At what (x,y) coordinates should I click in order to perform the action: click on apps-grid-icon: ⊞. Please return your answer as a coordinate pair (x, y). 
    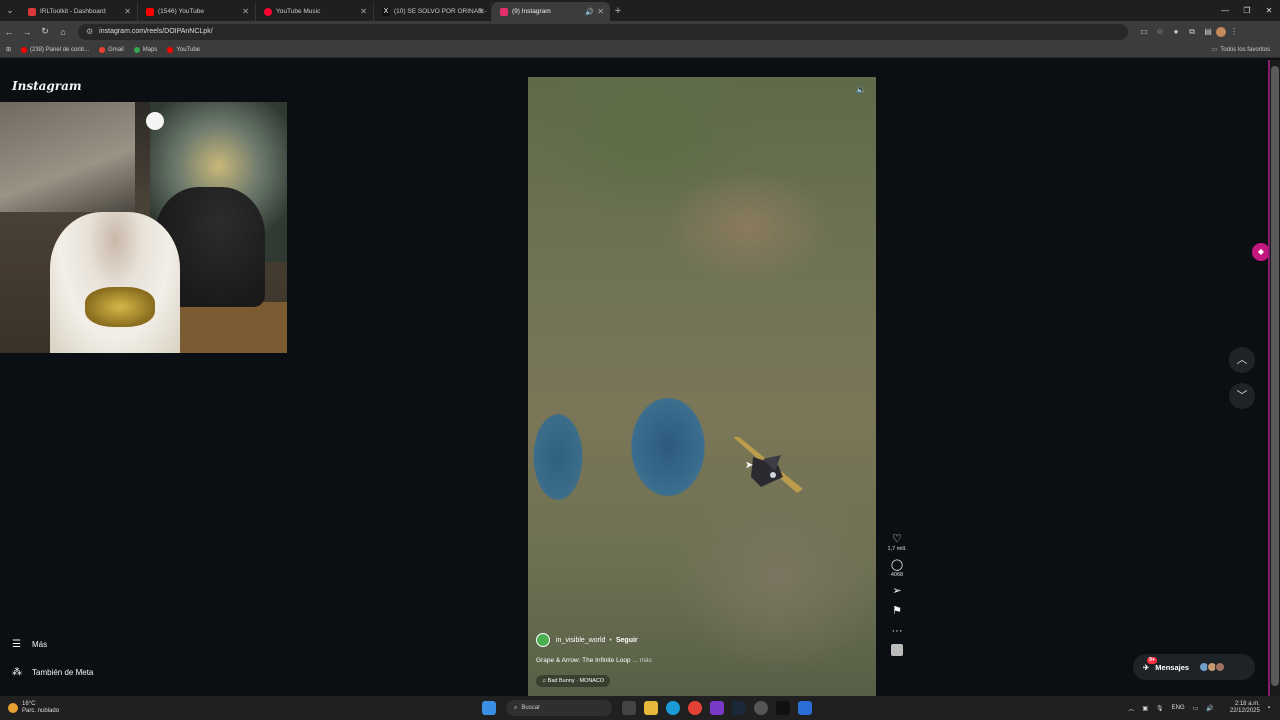
    Looking at the image, I should click on (8, 49).